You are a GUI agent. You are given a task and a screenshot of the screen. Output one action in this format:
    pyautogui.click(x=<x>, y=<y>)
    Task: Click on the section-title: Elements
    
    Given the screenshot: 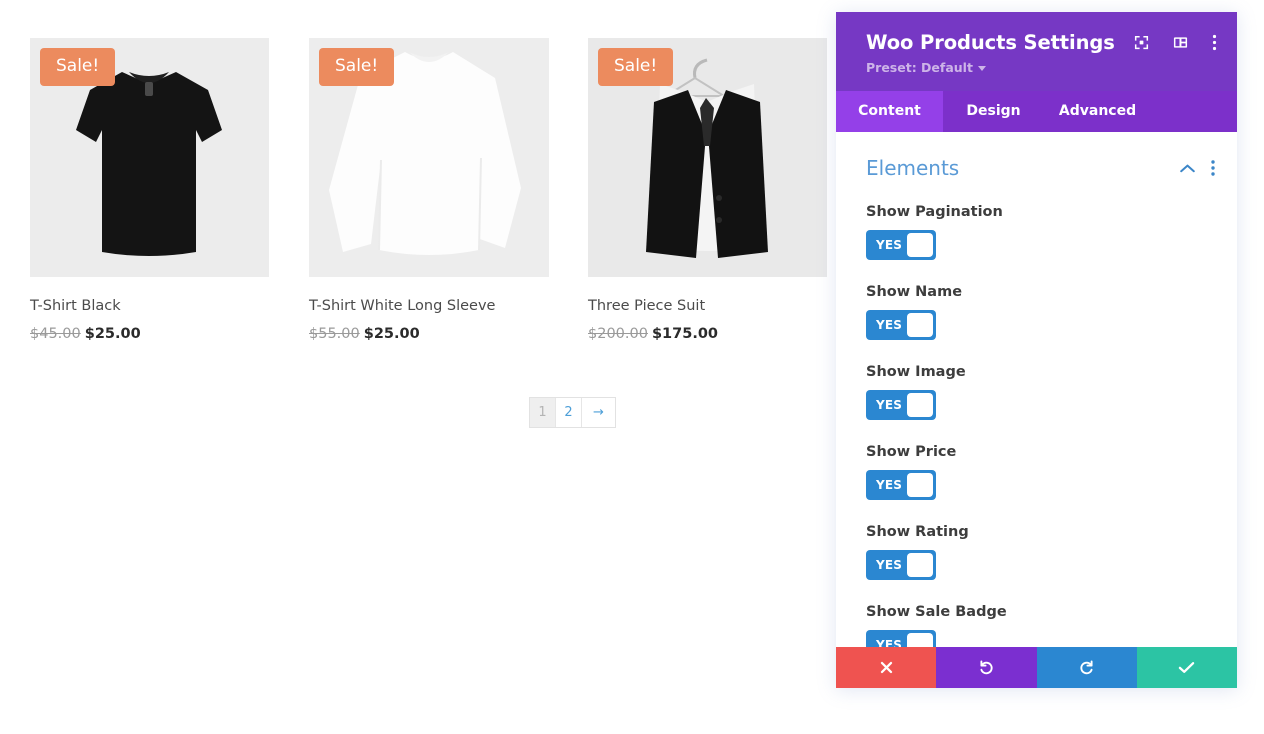 What is the action you would take?
    pyautogui.click(x=913, y=168)
    